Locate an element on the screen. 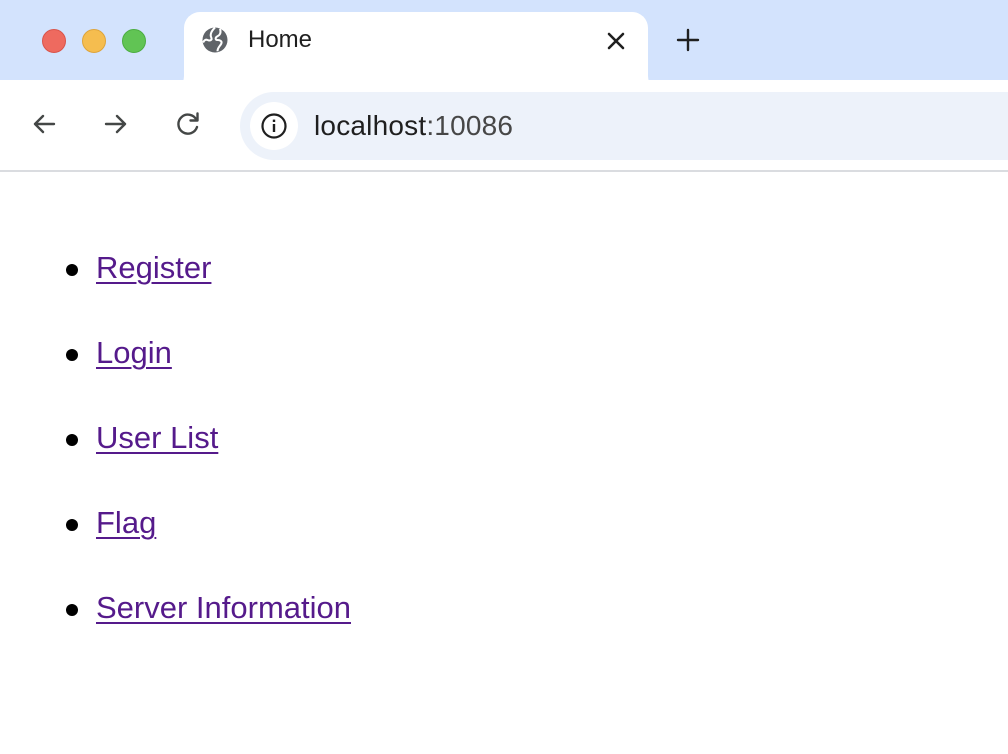 Image resolution: width=1008 pixels, height=754 pixels. new-tab-icon is located at coordinates (688, 40).